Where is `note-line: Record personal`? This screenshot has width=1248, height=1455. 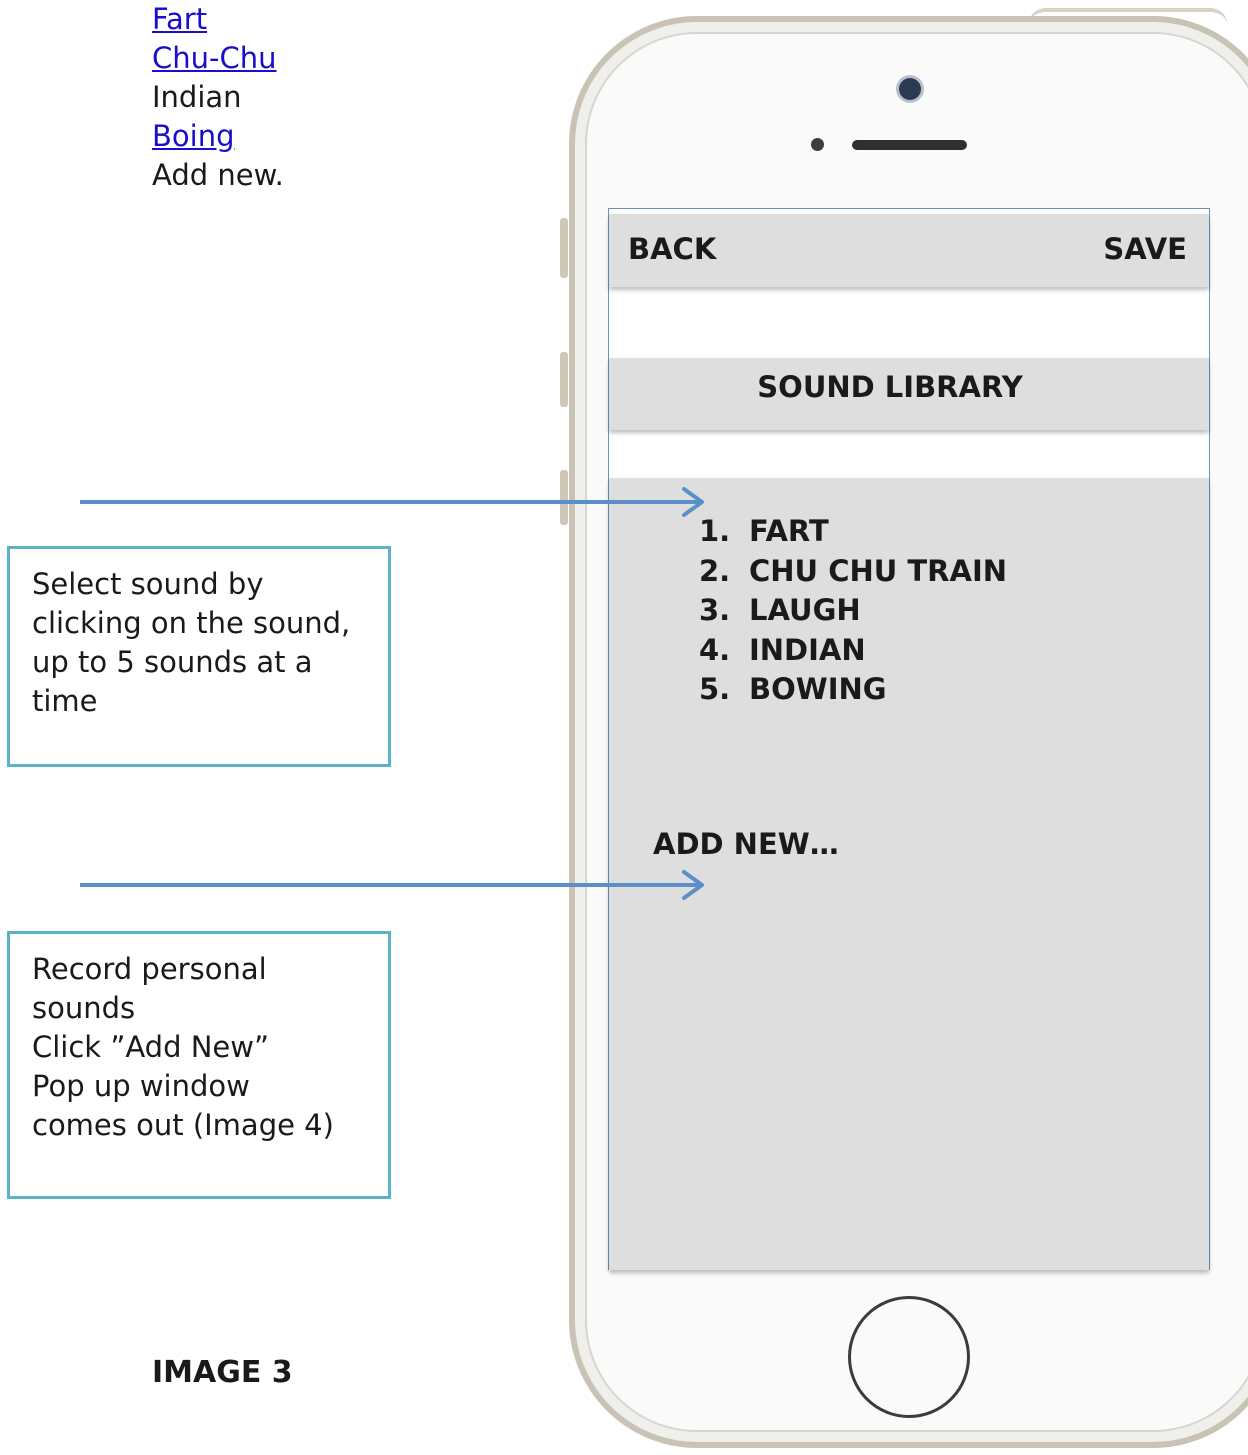 note-line: Record personal is located at coordinates (149, 969).